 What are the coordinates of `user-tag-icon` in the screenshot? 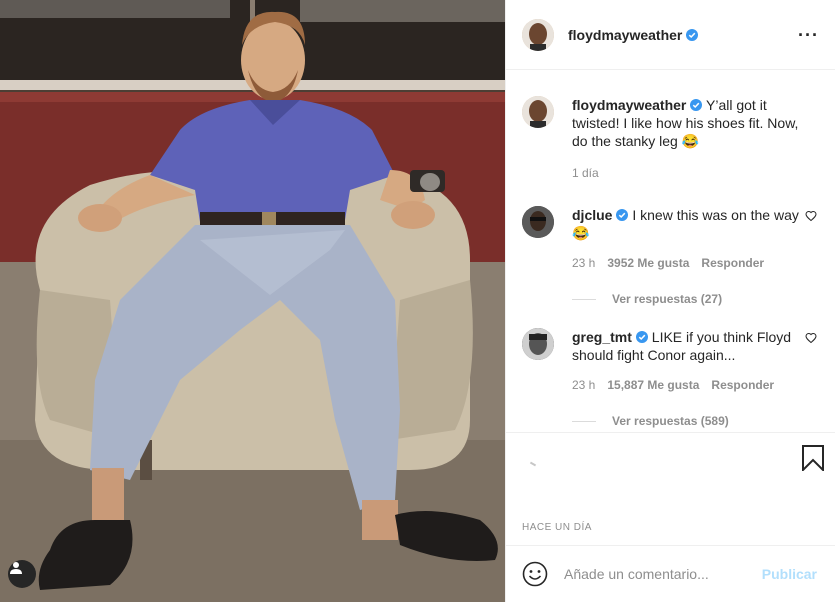 It's located at (16, 568).